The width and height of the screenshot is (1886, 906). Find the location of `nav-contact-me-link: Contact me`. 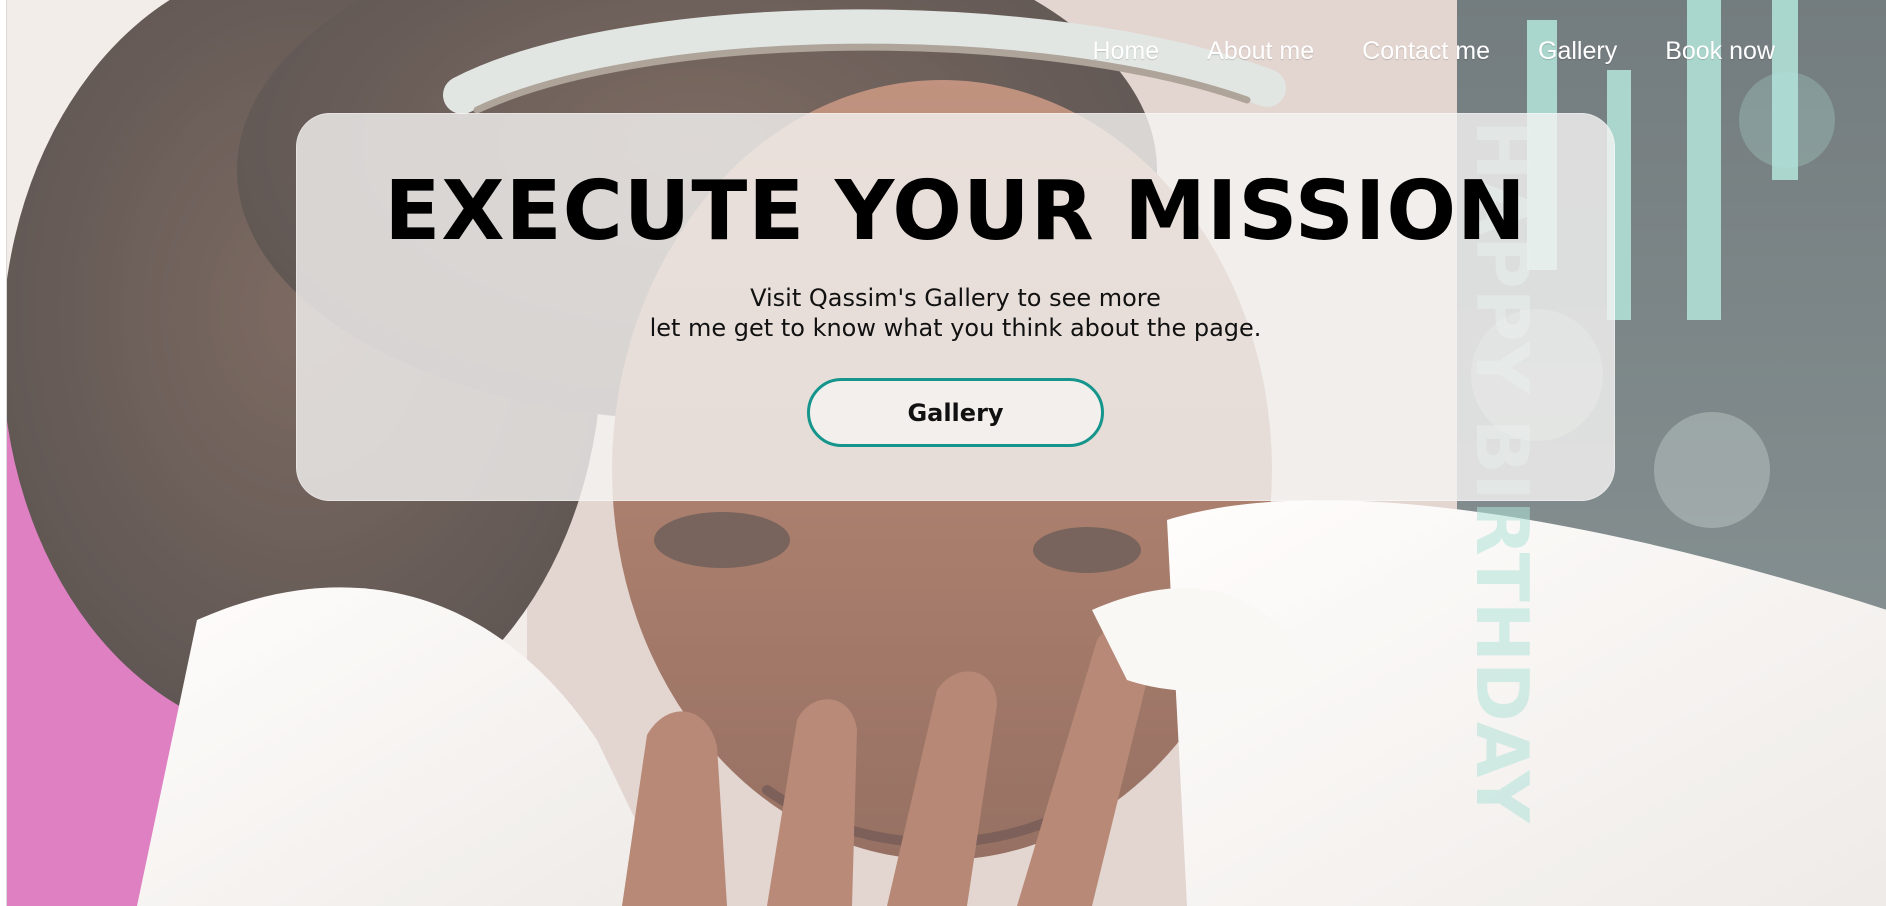

nav-contact-me-link: Contact me is located at coordinates (1426, 51).